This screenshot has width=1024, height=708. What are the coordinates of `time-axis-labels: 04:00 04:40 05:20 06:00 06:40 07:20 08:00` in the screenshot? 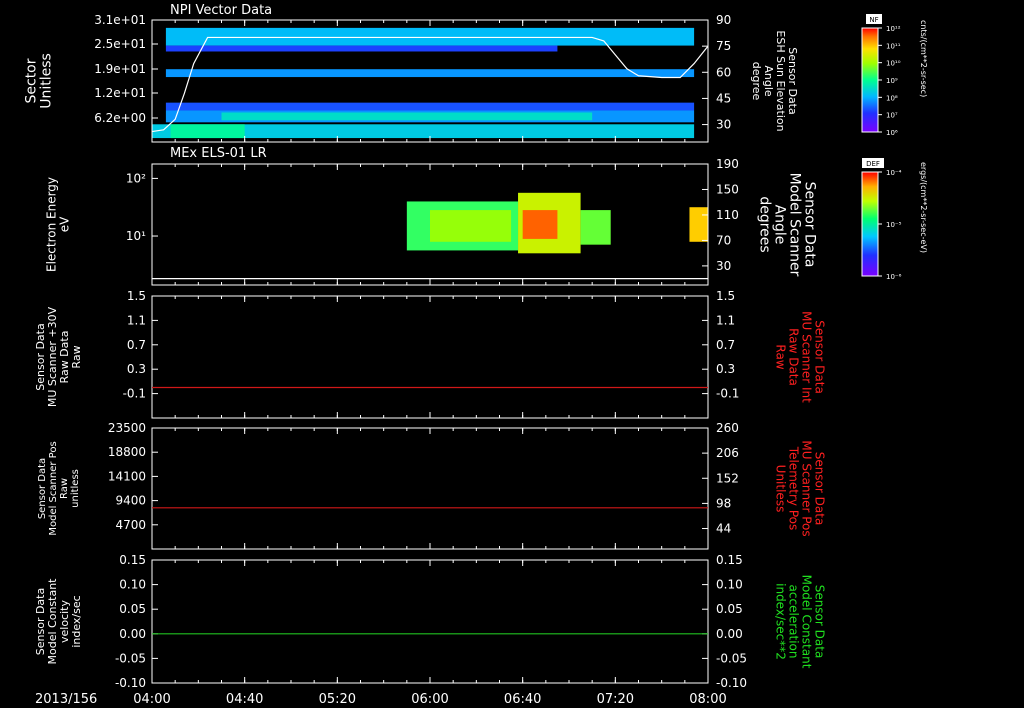 It's located at (429, 699).